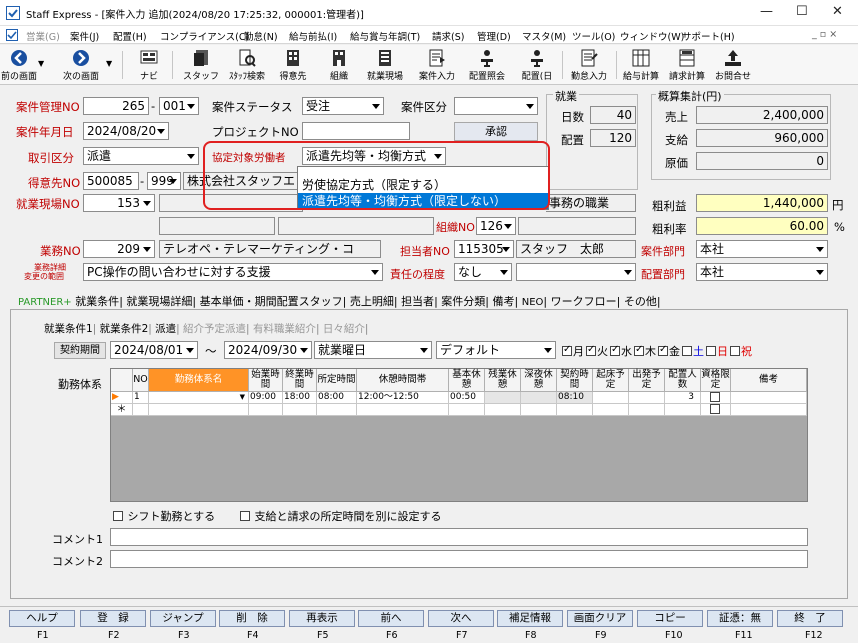 The width and height of the screenshot is (858, 643). Describe the element at coordinates (247, 65) in the screenshot. I see `staff-search-button: ｽﾀｯﾌ検索` at that location.